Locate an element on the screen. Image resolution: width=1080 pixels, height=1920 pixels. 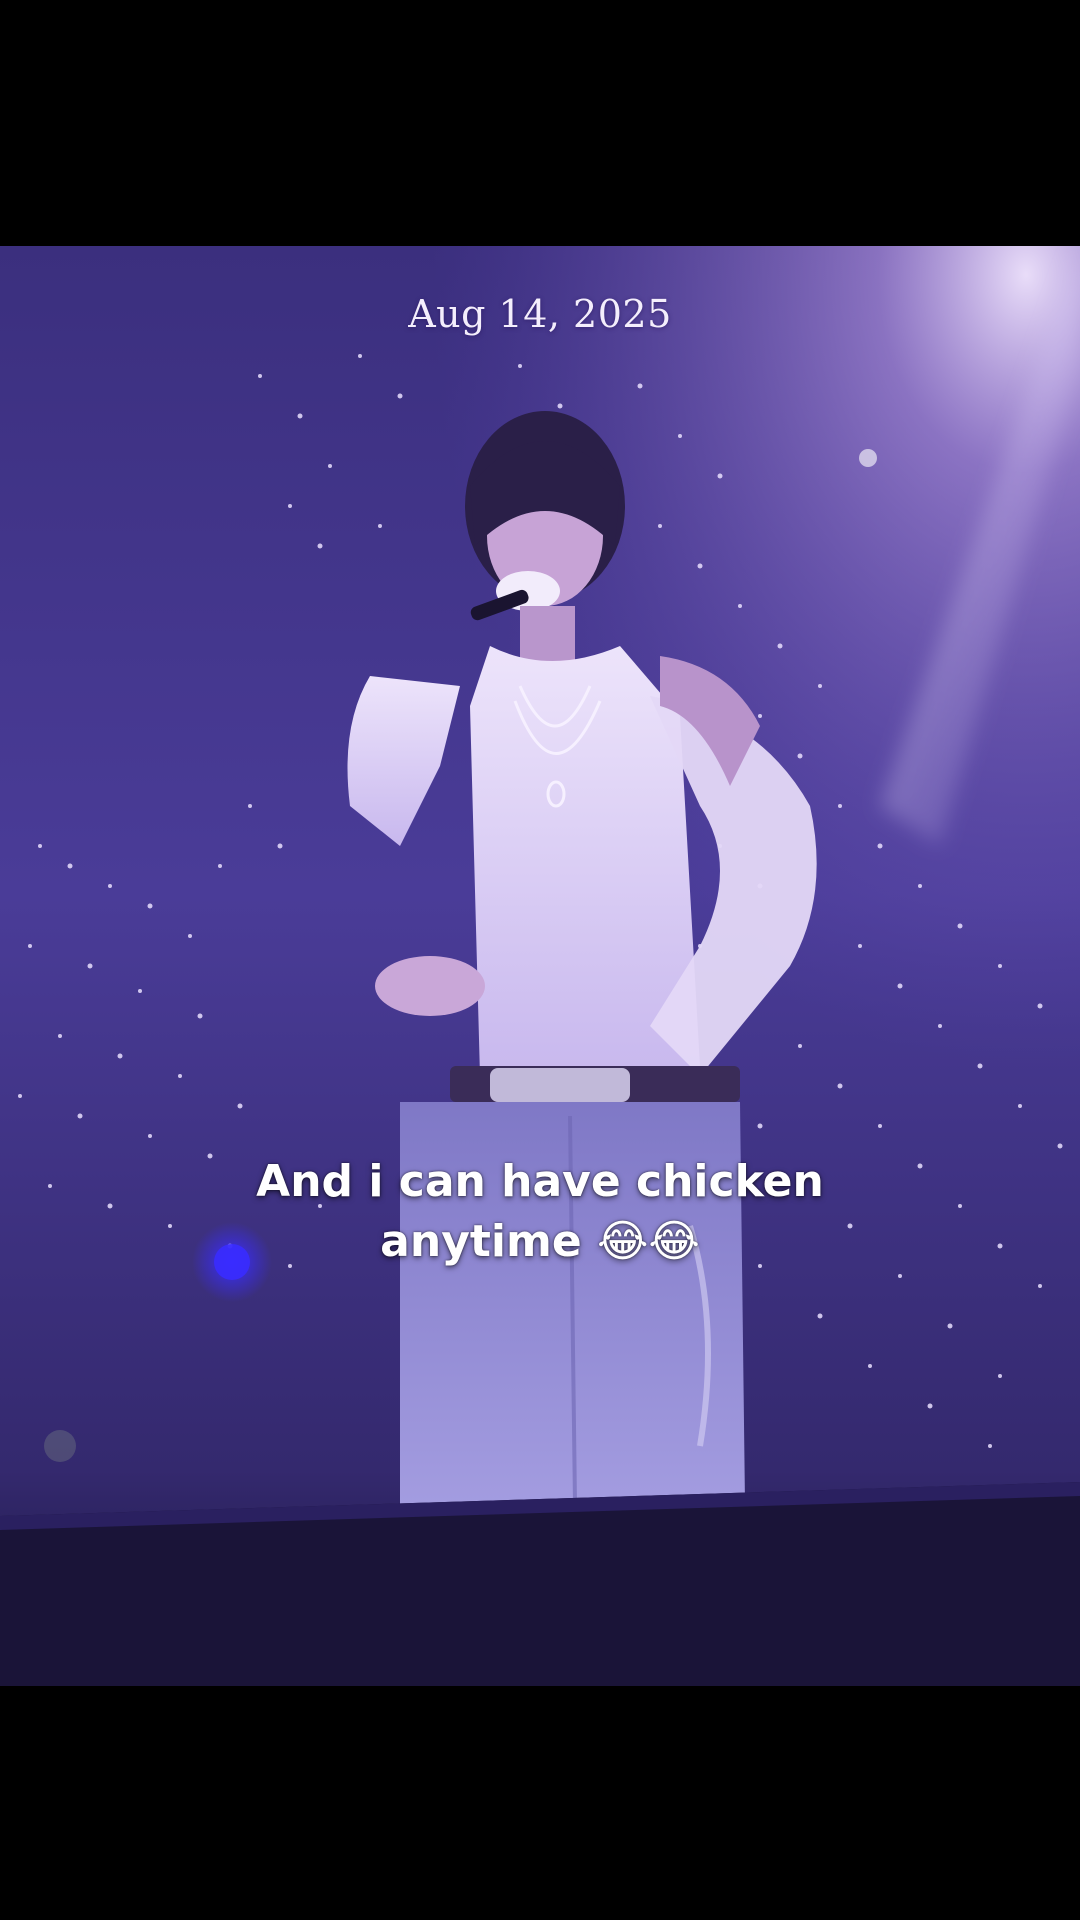
date-stamp: Aug 14, 2025 is located at coordinates (540, 314).